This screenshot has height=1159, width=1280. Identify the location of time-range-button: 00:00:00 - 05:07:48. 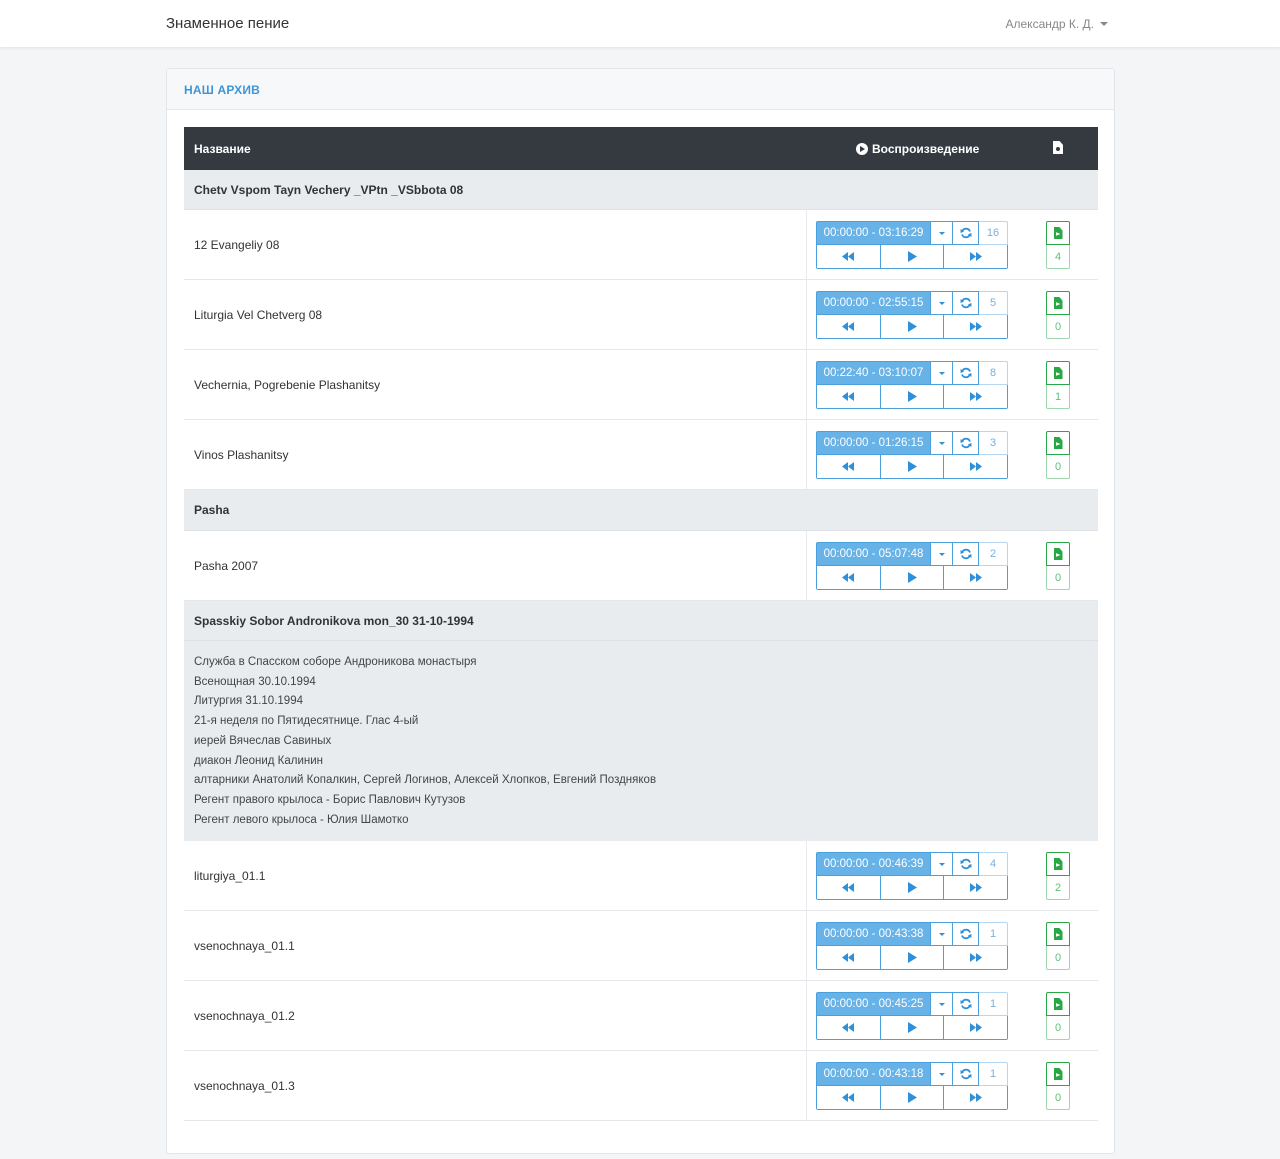
(873, 554).